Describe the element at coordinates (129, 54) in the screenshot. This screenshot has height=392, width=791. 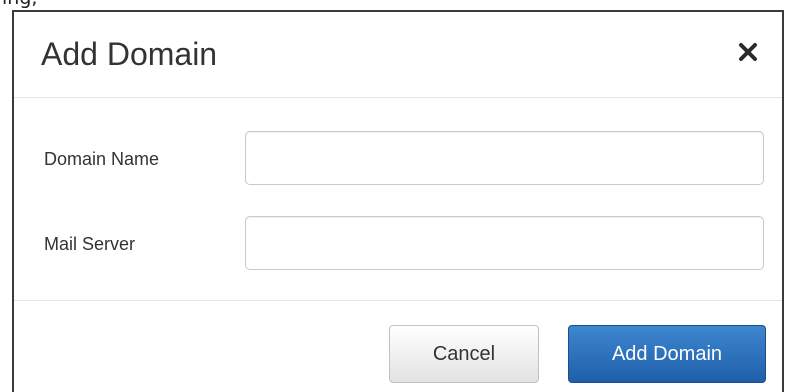
I see `dialog-title: Add Domain` at that location.